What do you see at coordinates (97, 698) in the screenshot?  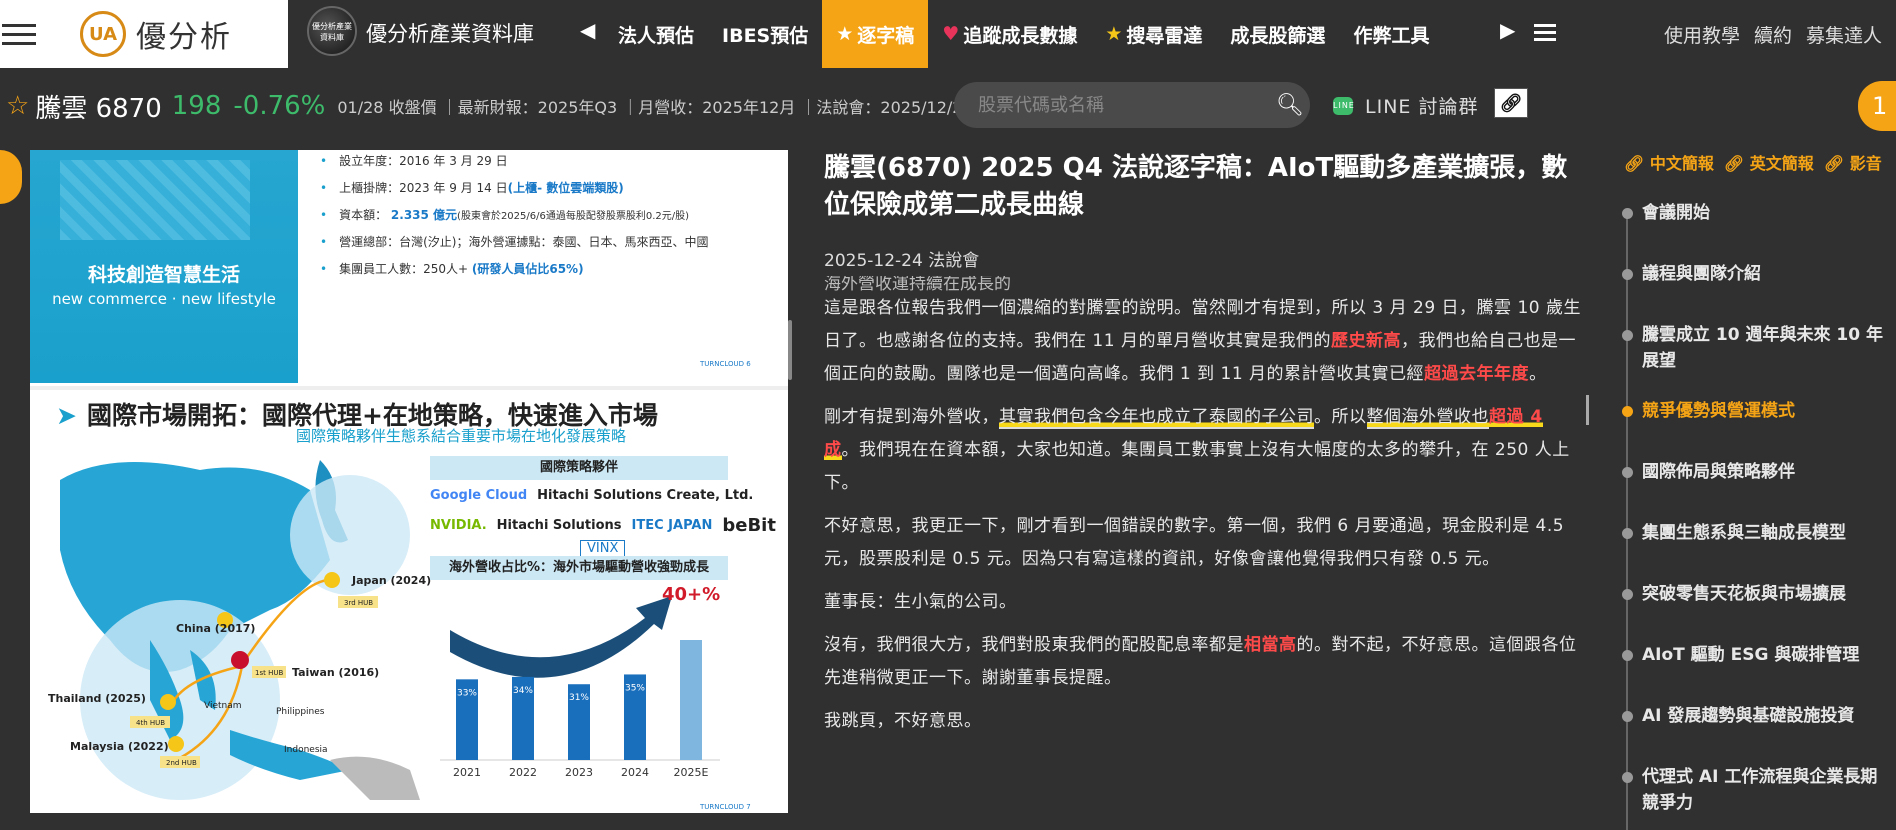 I see `map-label: Thailand (2025)` at bounding box center [97, 698].